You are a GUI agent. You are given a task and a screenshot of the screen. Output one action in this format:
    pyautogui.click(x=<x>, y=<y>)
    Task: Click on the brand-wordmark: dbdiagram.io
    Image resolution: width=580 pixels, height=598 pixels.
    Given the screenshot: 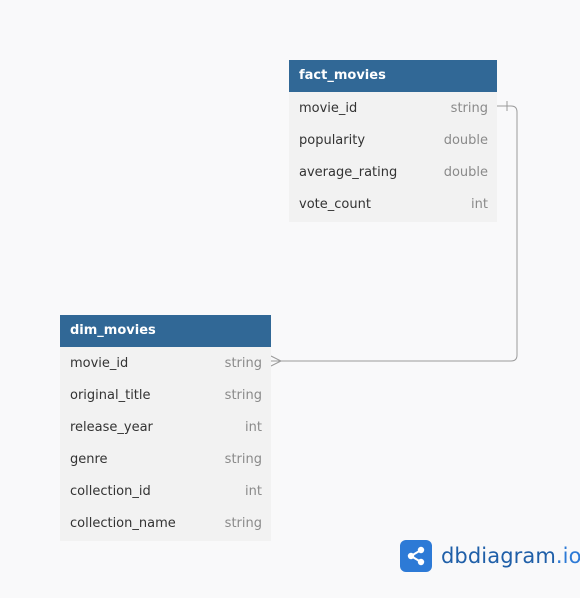 What is the action you would take?
    pyautogui.click(x=510, y=556)
    